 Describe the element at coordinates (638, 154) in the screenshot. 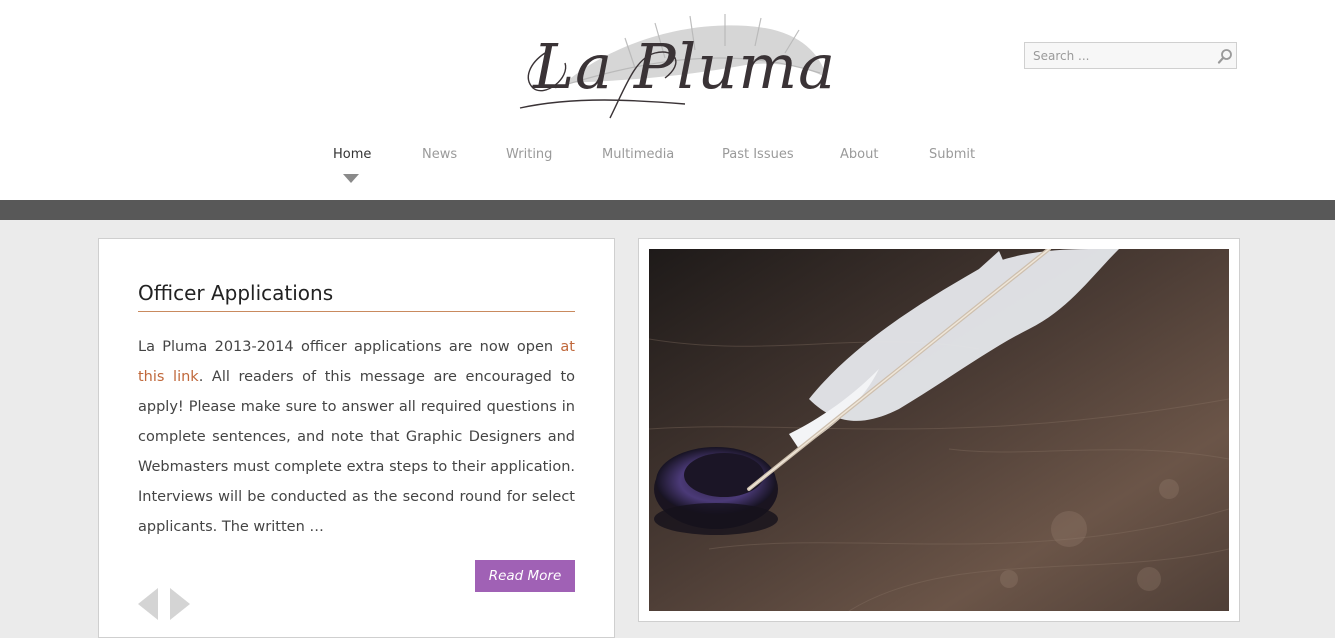

I see `nav-item-multimedia: Multimedia` at that location.